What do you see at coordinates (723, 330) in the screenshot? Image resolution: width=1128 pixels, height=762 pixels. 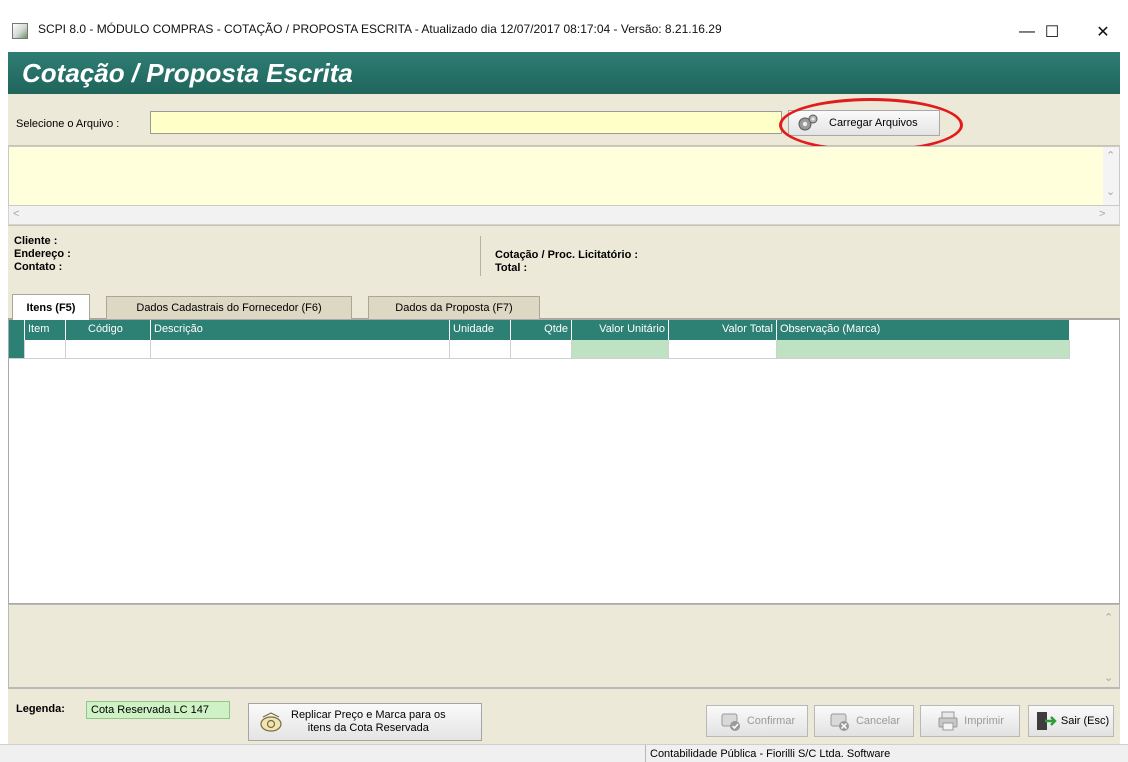 I see `col-valor-total: Valor Total` at bounding box center [723, 330].